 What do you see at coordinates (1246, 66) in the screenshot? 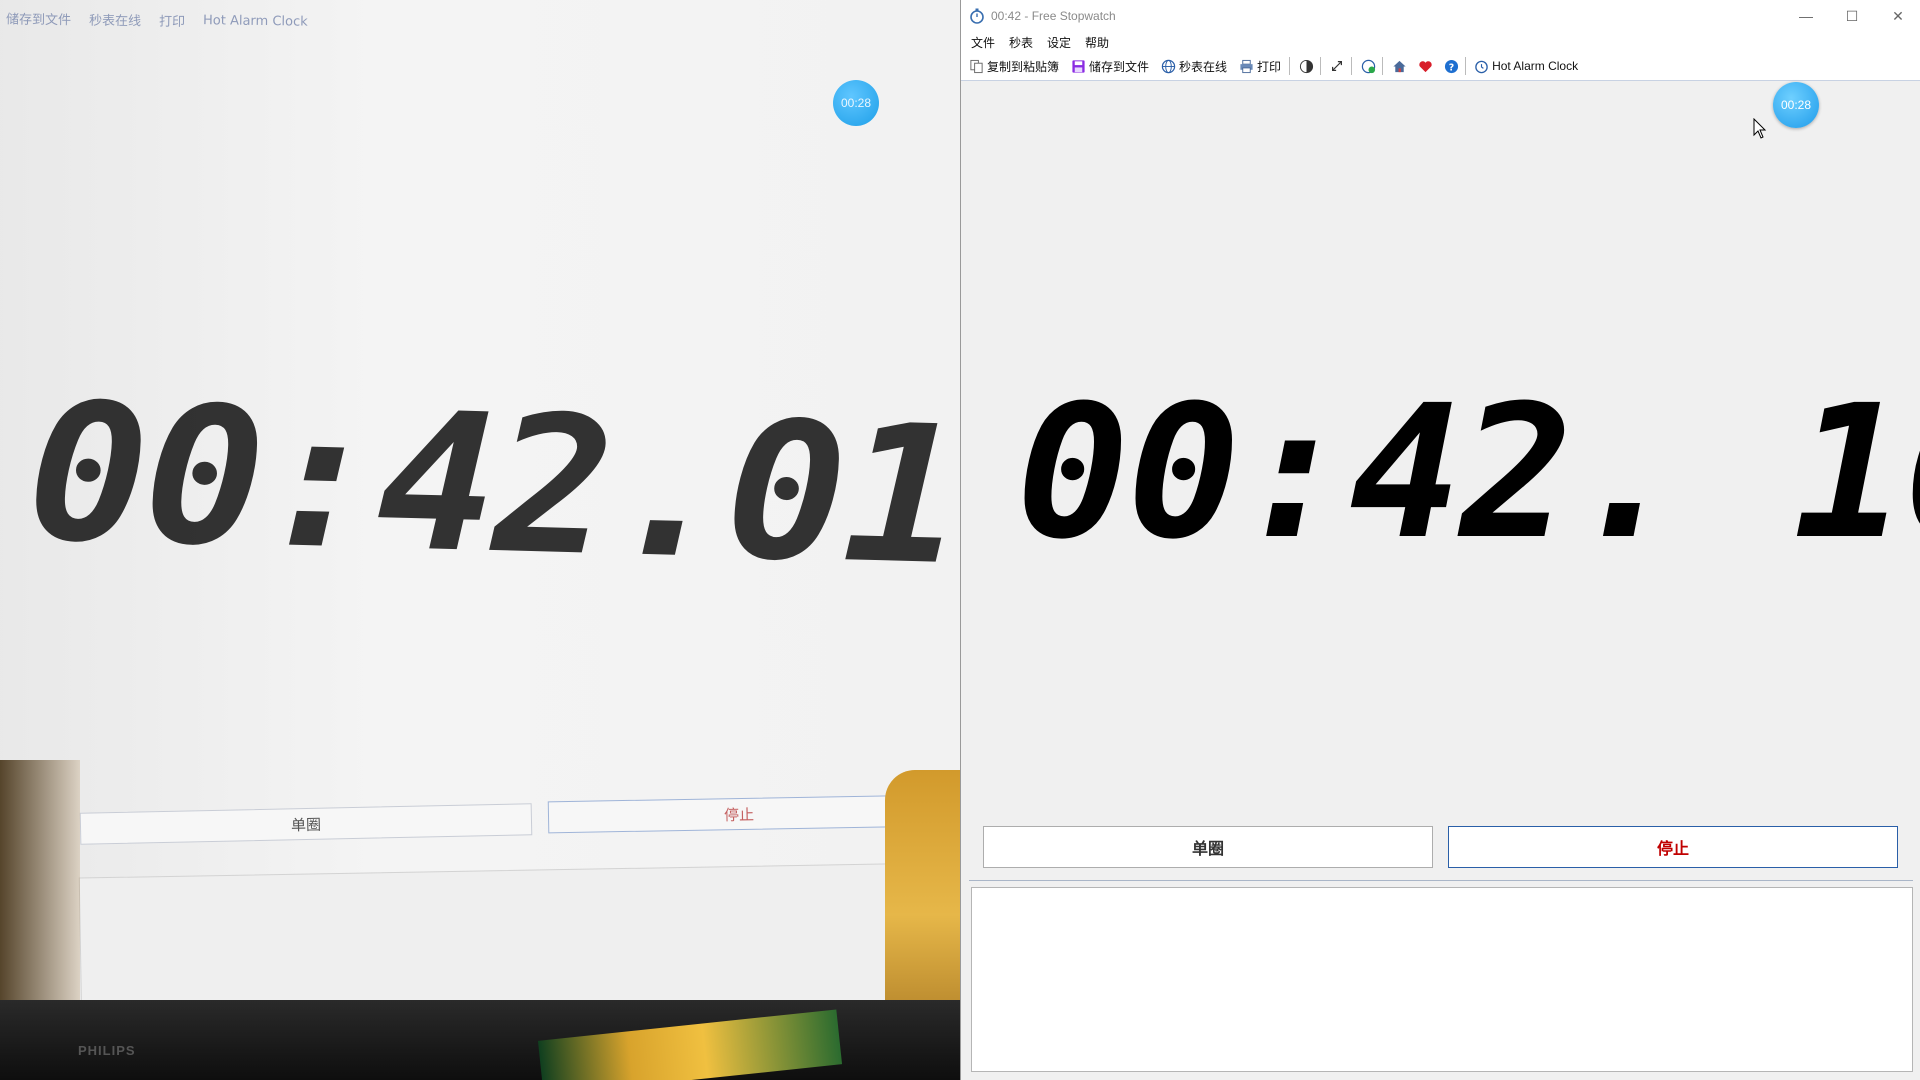
I see `printer-icon` at bounding box center [1246, 66].